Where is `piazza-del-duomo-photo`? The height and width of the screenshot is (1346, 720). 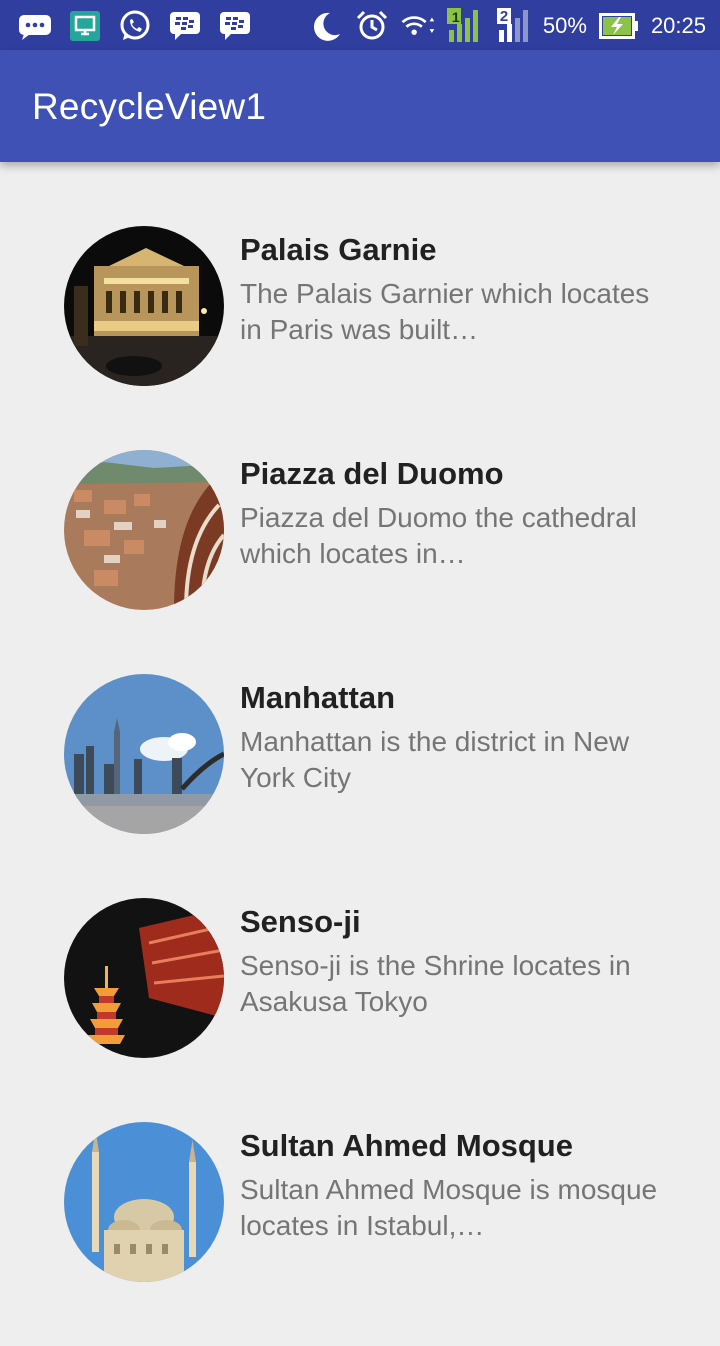
piazza-del-duomo-photo is located at coordinates (144, 530).